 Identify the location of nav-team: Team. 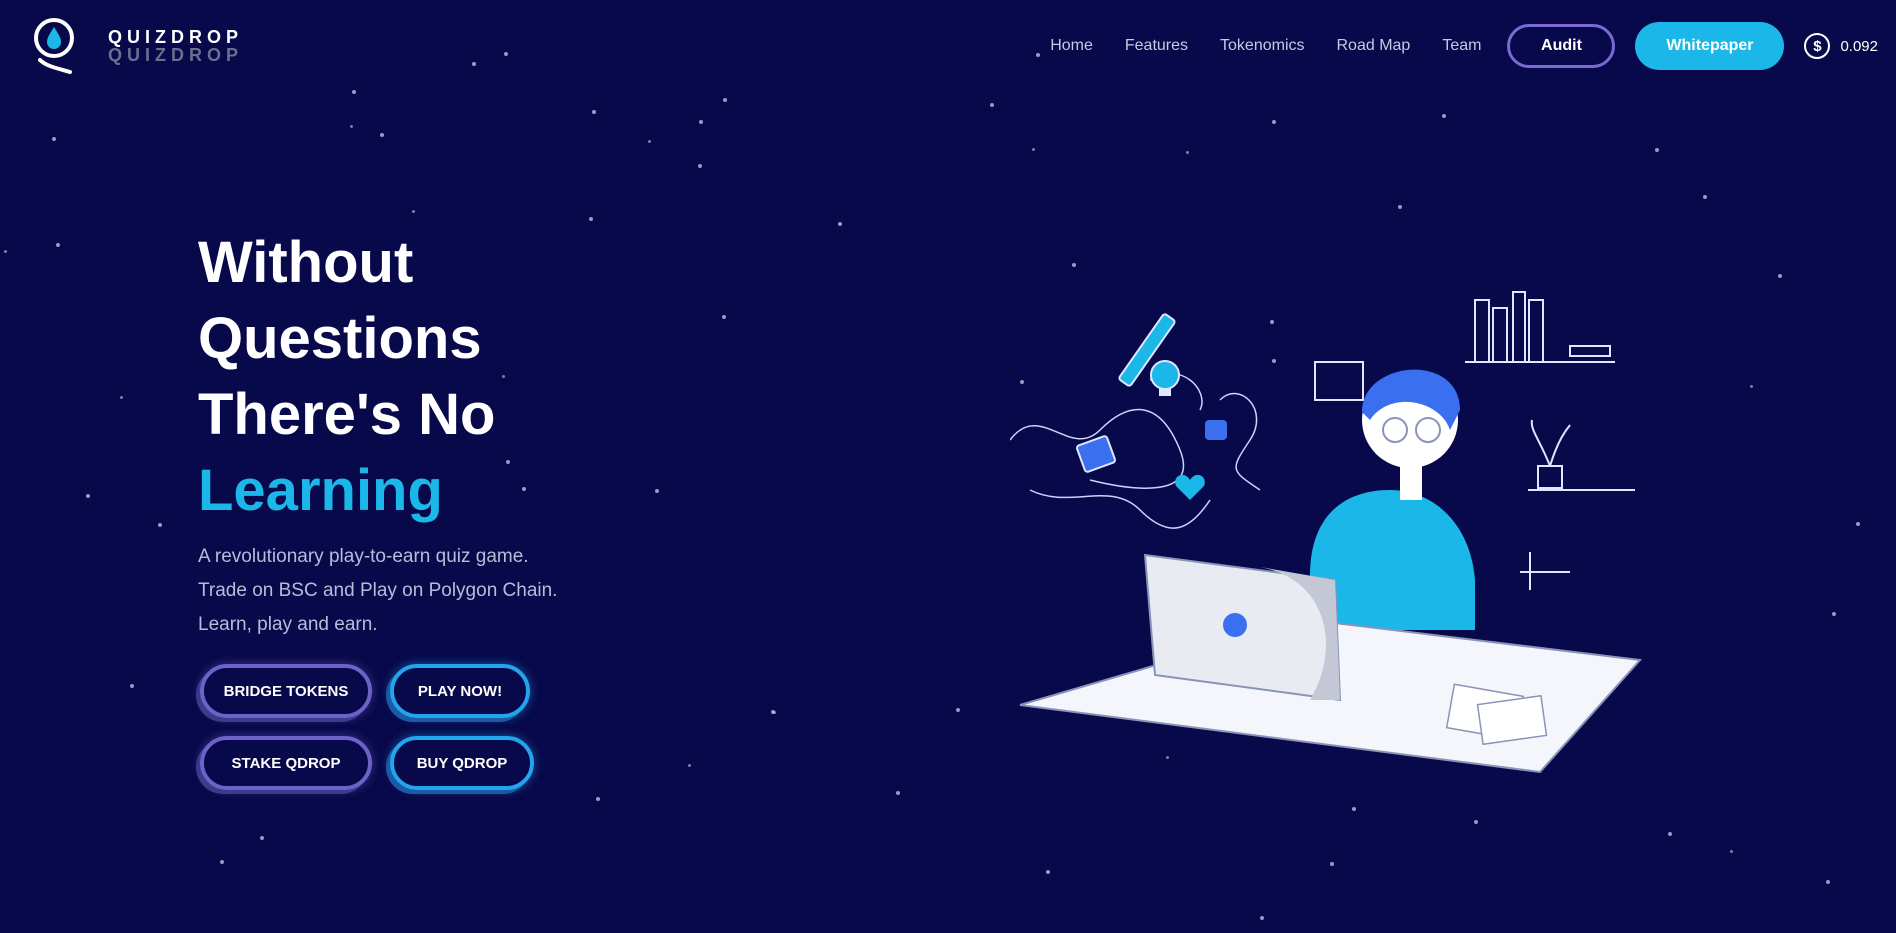
(1461, 46).